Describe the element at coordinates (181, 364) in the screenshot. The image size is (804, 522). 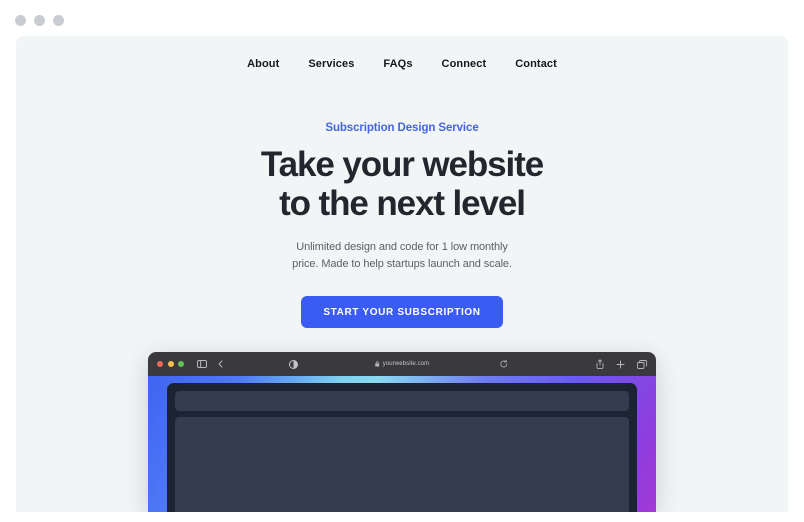
I see `mockup-maximize-dot` at that location.